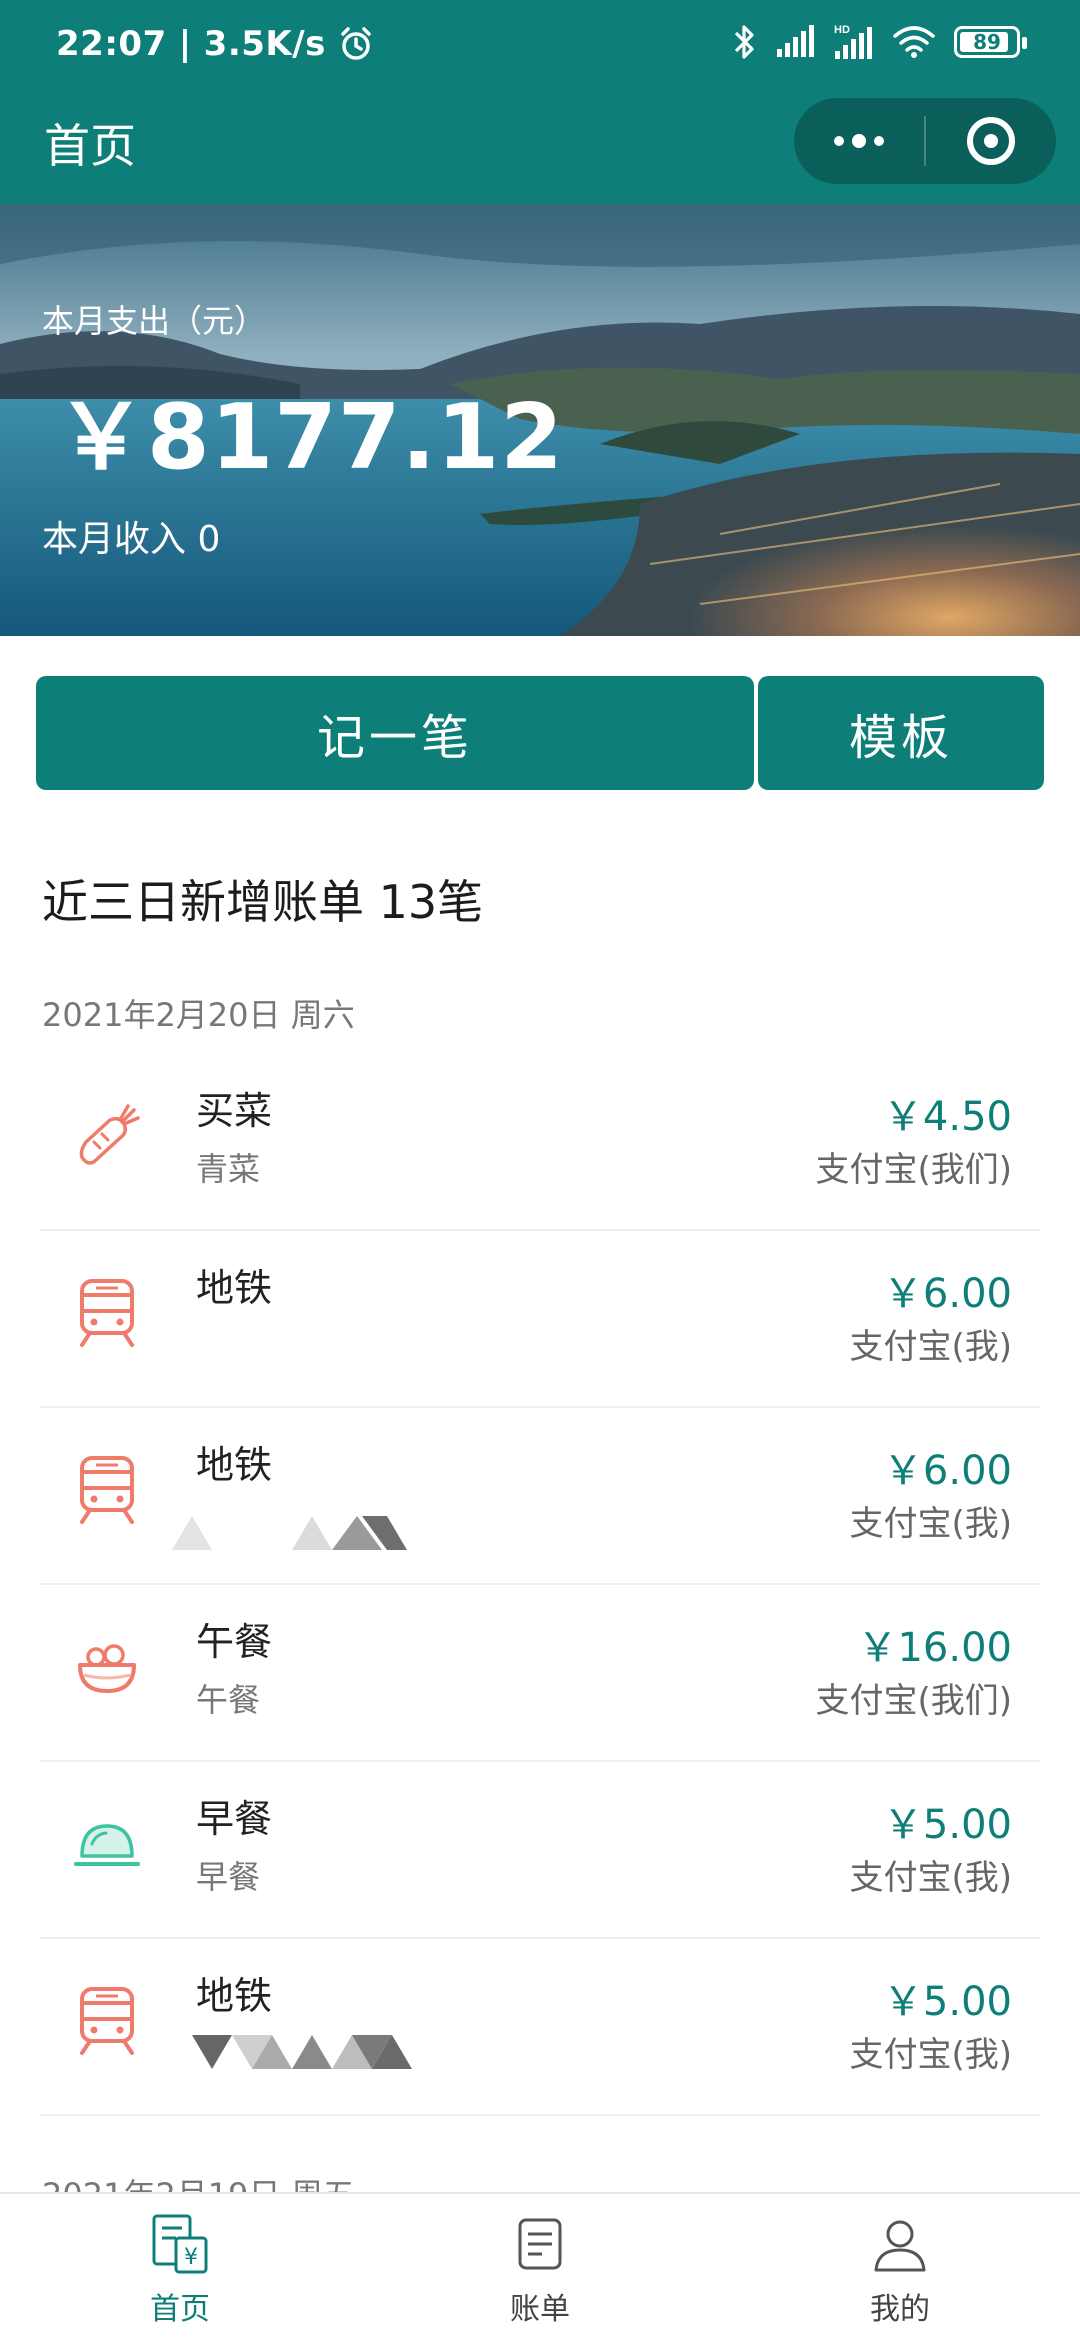  I want to click on bill-name: 早餐, so click(234, 1819).